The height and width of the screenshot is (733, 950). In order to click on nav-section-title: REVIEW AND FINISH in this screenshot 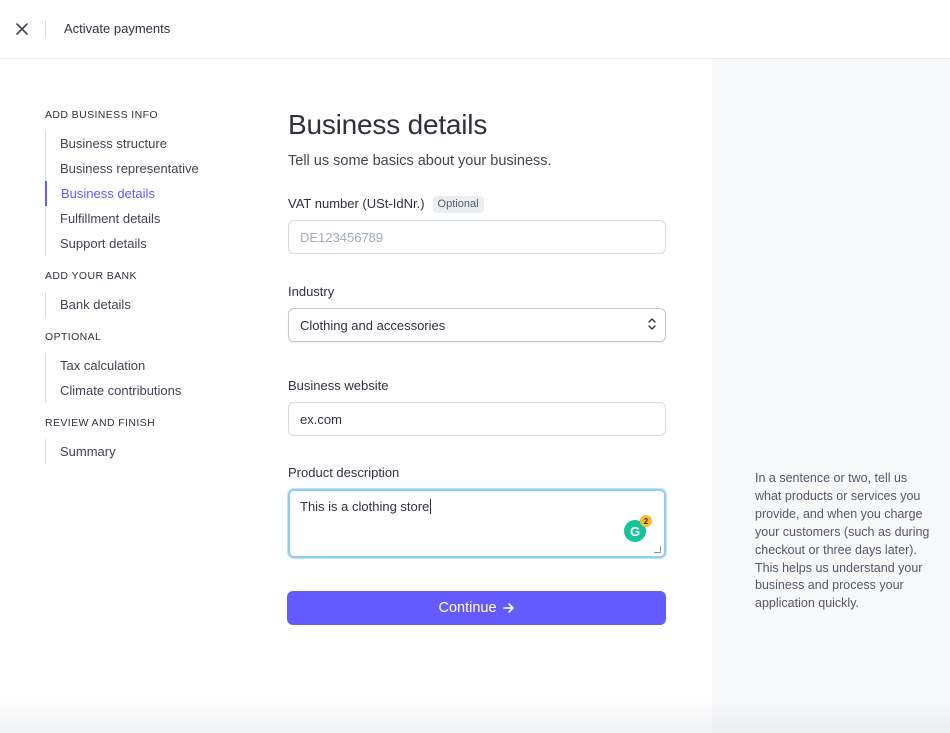, I will do `click(100, 423)`.